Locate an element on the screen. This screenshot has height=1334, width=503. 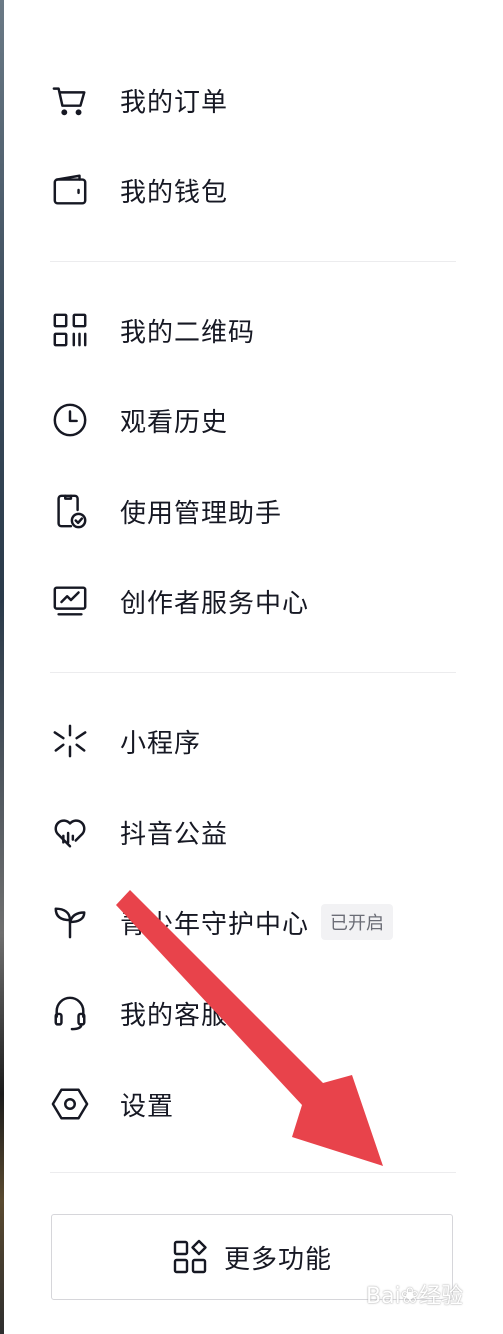
menu-label-wallet: 我的钱包 is located at coordinates (174, 192).